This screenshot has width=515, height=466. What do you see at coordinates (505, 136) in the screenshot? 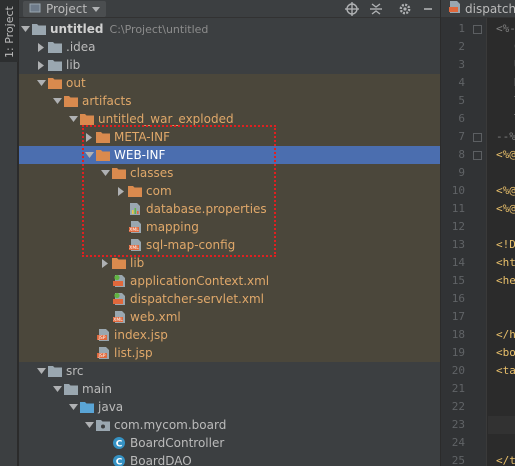
I see `code-line: --%` at bounding box center [505, 136].